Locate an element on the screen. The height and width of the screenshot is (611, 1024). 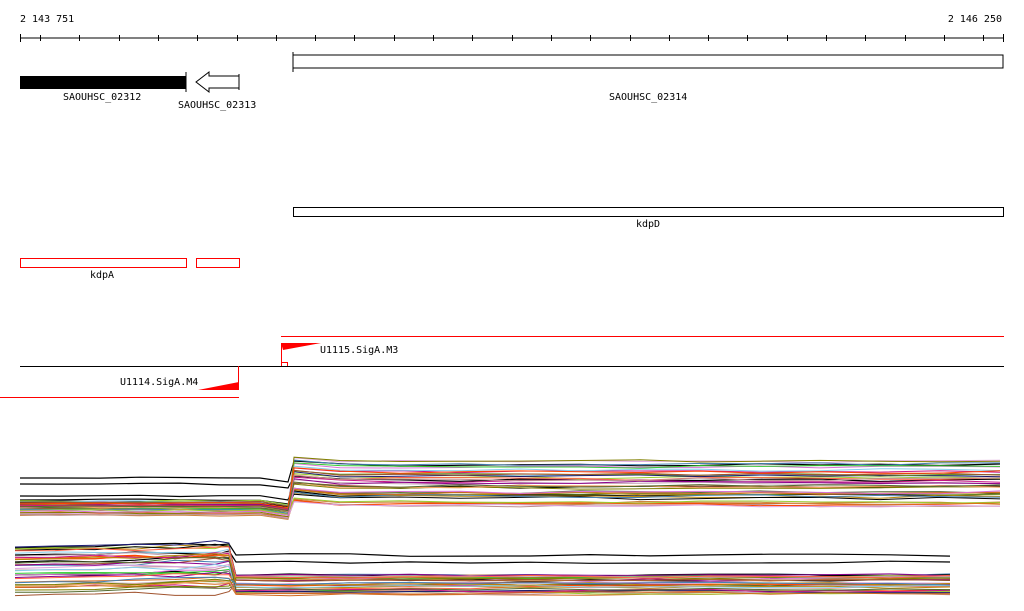
expression-traces-minus-strand is located at coordinates (482, 568).